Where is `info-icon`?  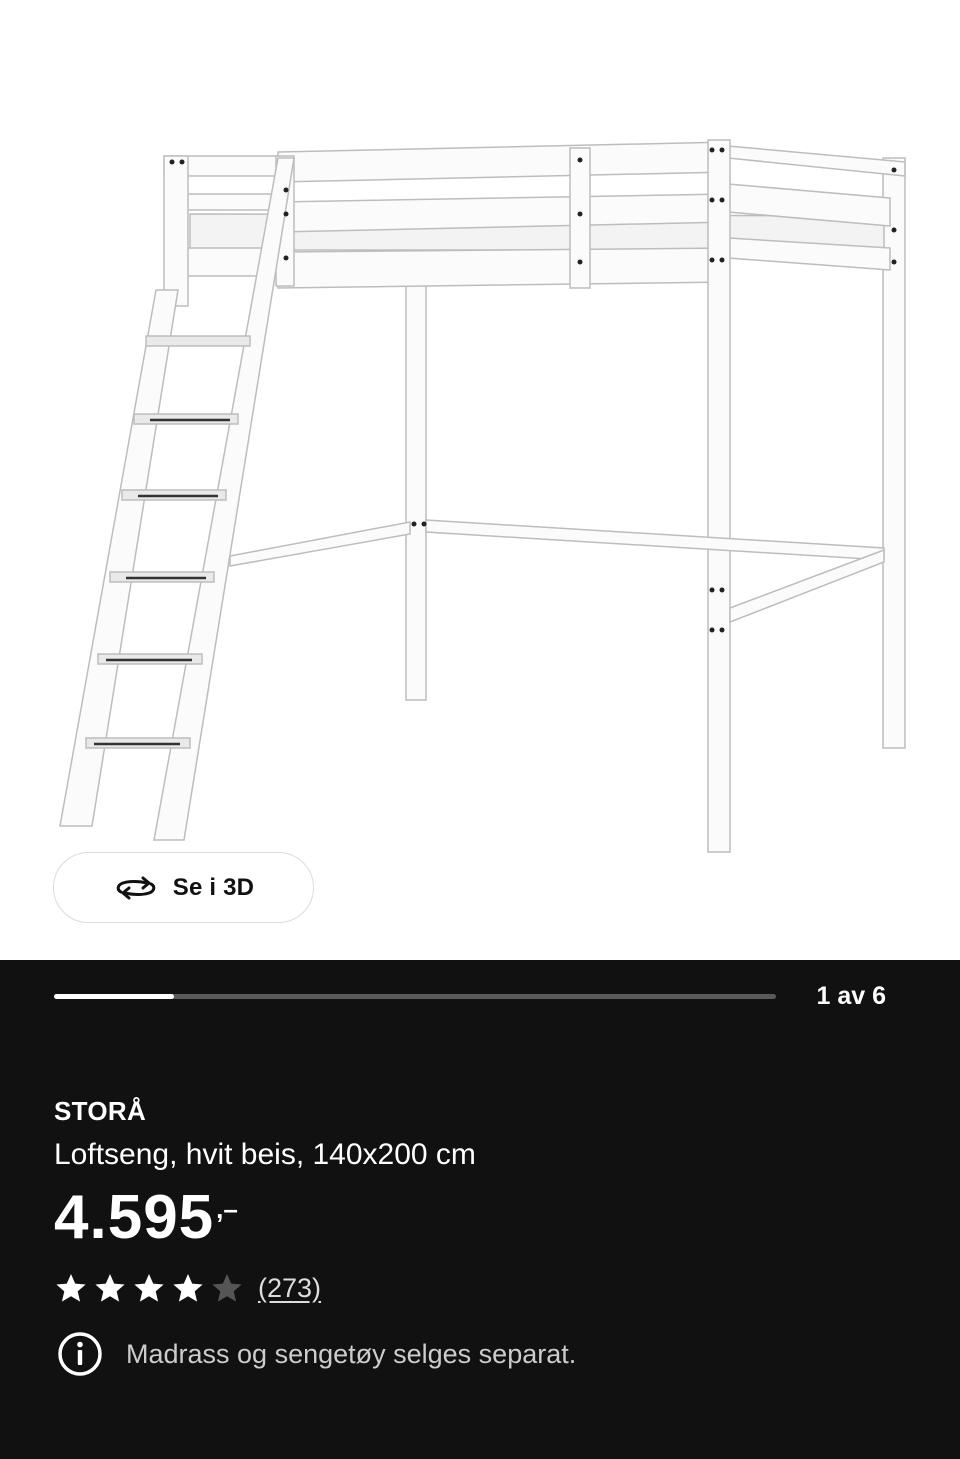 info-icon is located at coordinates (80, 1354).